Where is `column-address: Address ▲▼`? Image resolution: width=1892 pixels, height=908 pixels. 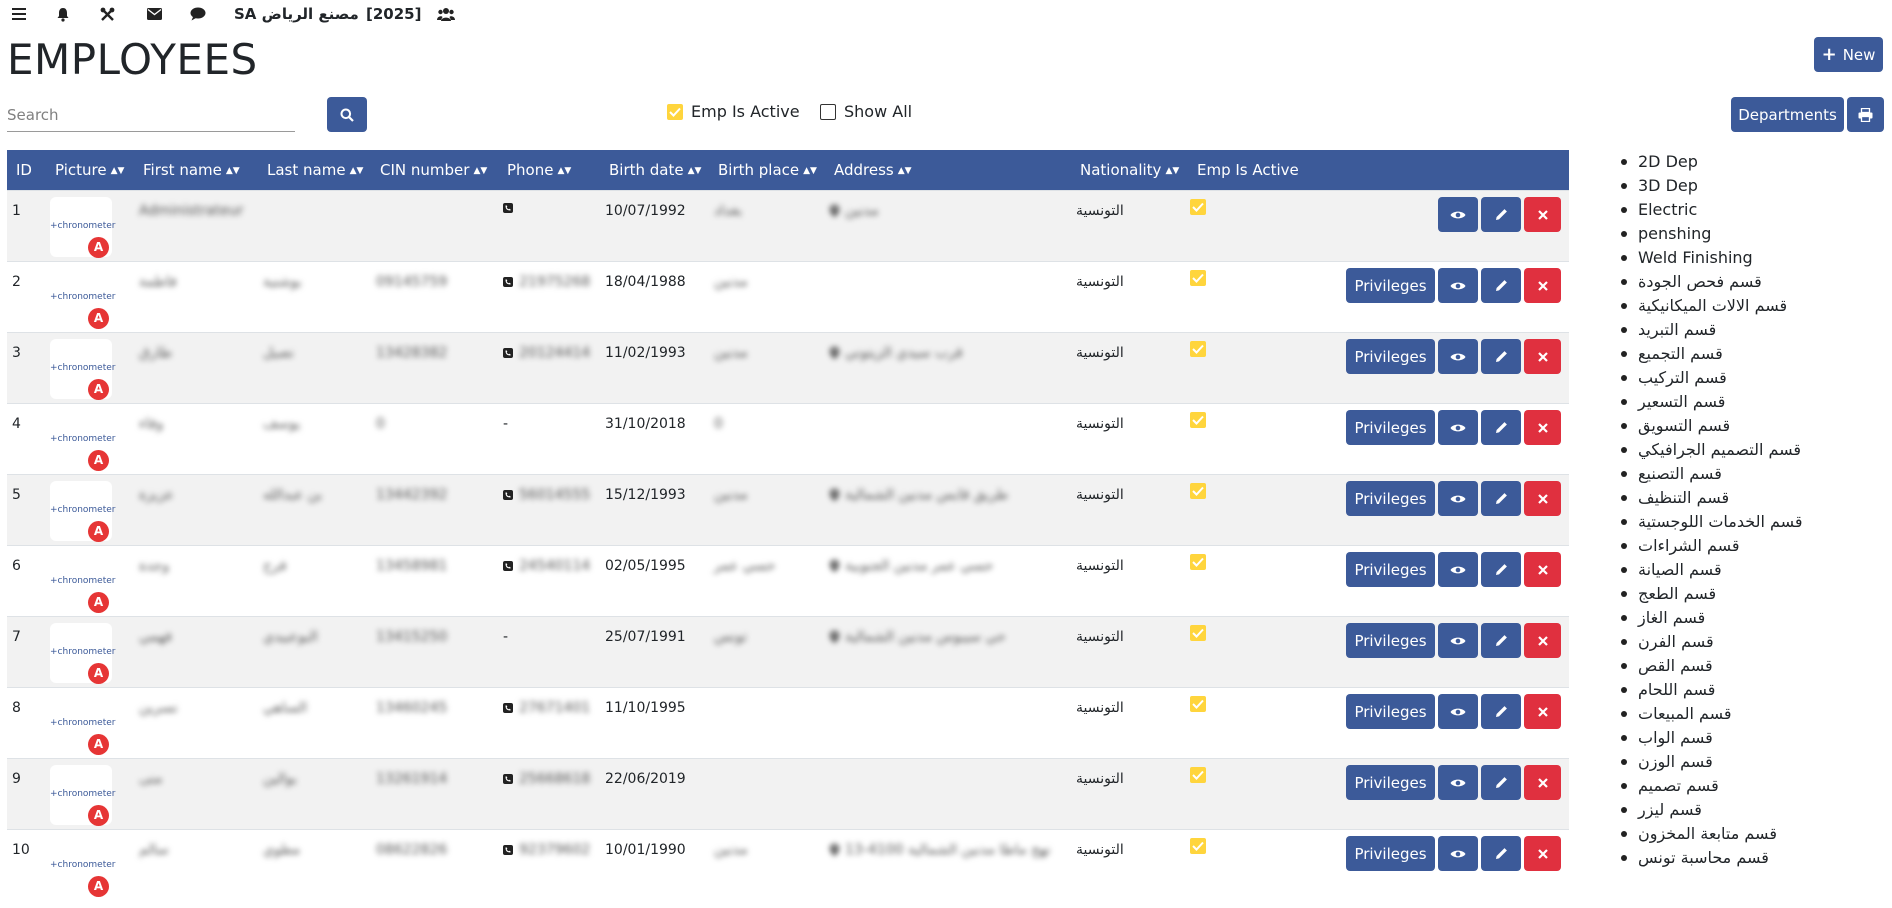
column-address: Address ▲▼ is located at coordinates (873, 170).